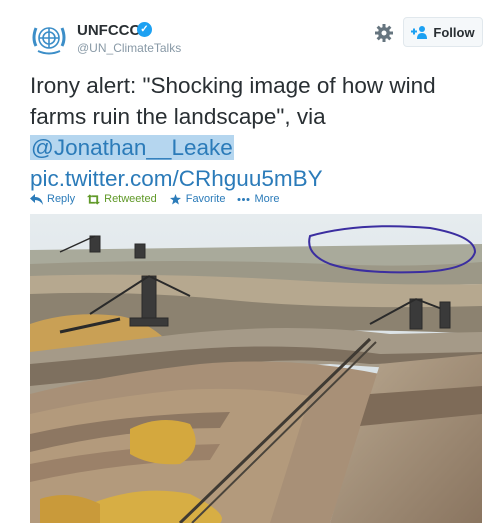 The image size is (500, 528). I want to click on reply-icon, so click(36, 199).